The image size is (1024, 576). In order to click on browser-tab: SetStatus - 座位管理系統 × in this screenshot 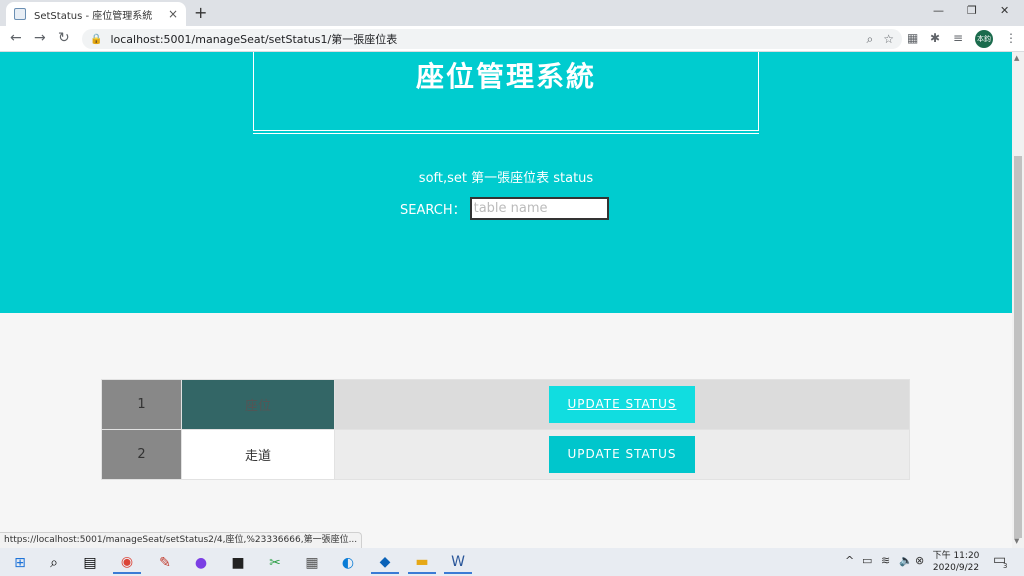, I will do `click(96, 14)`.